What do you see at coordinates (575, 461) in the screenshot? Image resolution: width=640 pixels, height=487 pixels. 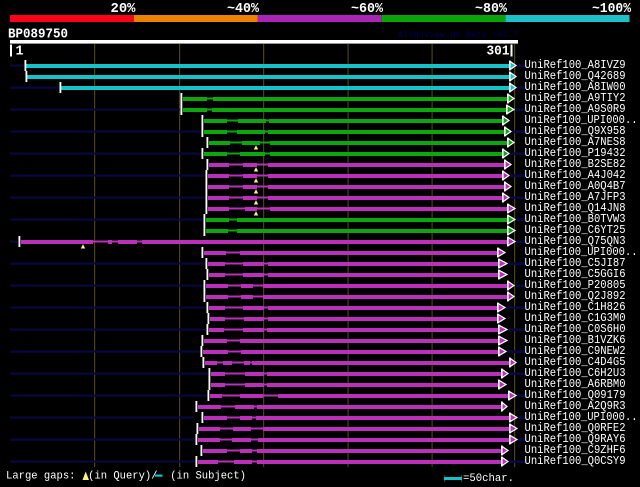 I see `svg-text: UniRef100_Q0CSY9` at bounding box center [575, 461].